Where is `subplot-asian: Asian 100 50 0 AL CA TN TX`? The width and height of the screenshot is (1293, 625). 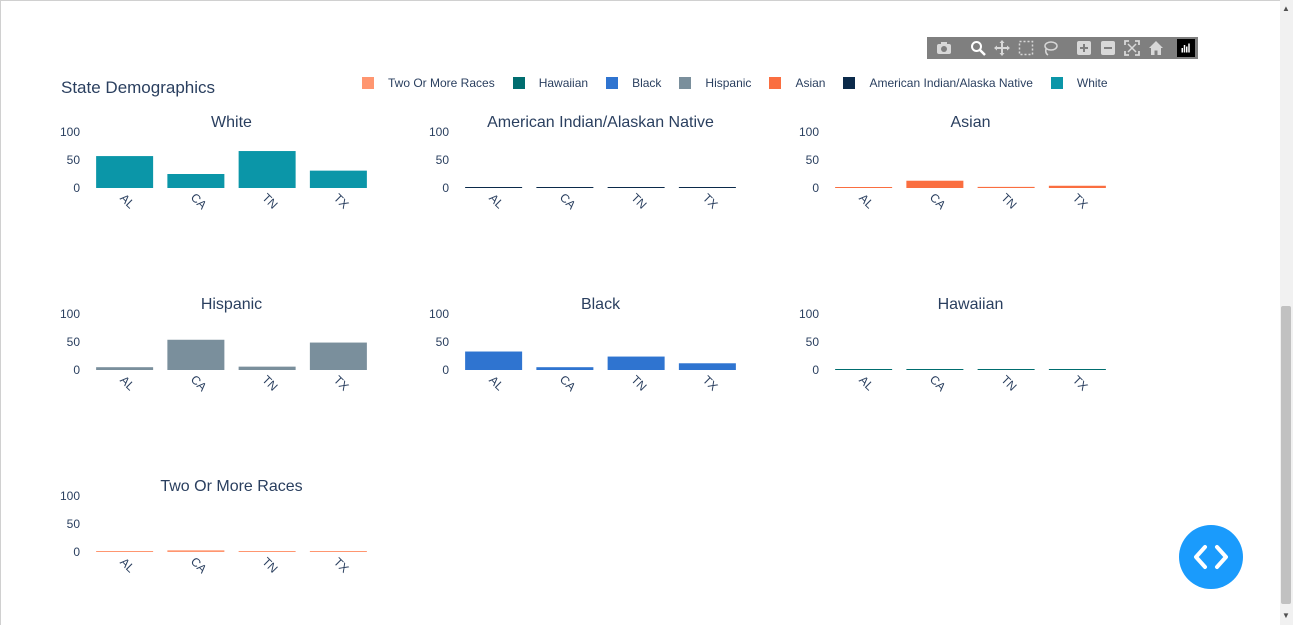 subplot-asian: Asian 100 50 0 AL CA TN TX is located at coordinates (961, 167).